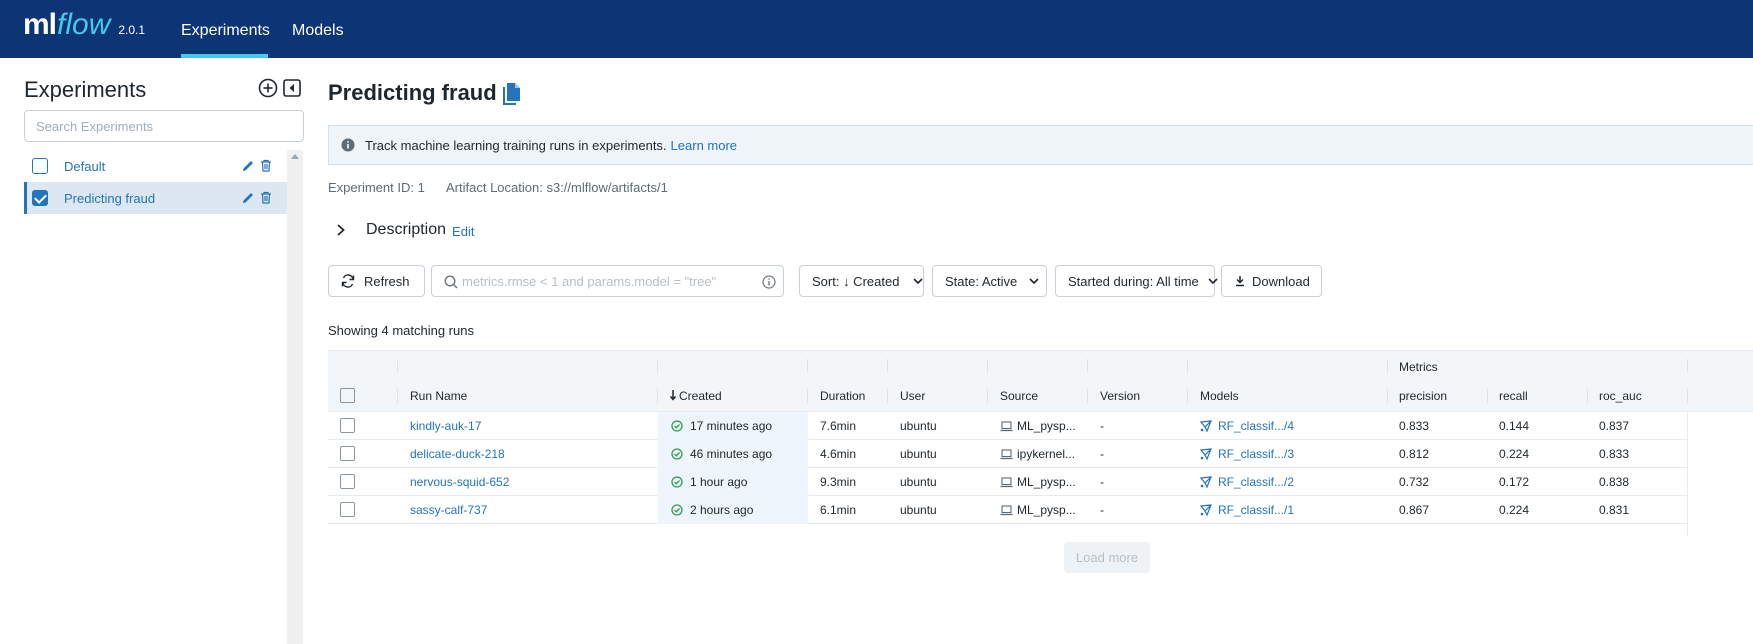 Image resolution: width=1753 pixels, height=644 pixels. Describe the element at coordinates (989, 281) in the screenshot. I see `state-dropdown: State: Active` at that location.